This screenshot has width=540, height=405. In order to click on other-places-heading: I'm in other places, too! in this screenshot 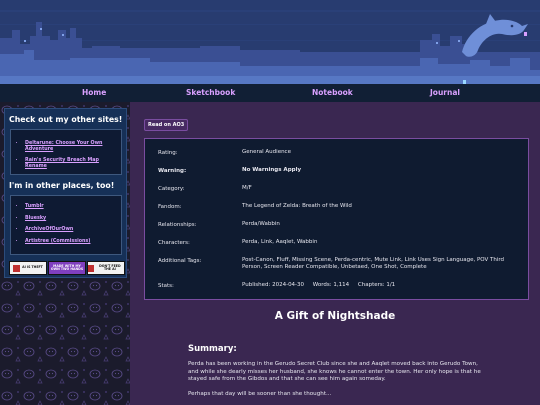, I will do `click(62, 185)`.